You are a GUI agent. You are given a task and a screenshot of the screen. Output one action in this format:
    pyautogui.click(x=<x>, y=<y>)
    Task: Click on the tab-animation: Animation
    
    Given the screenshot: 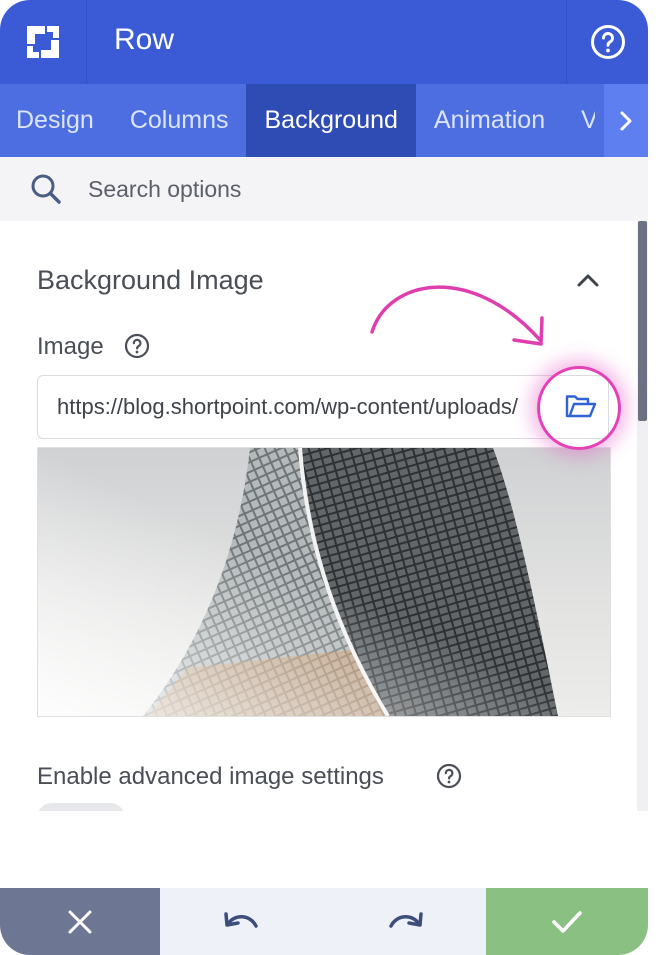 What is the action you would take?
    pyautogui.click(x=489, y=120)
    